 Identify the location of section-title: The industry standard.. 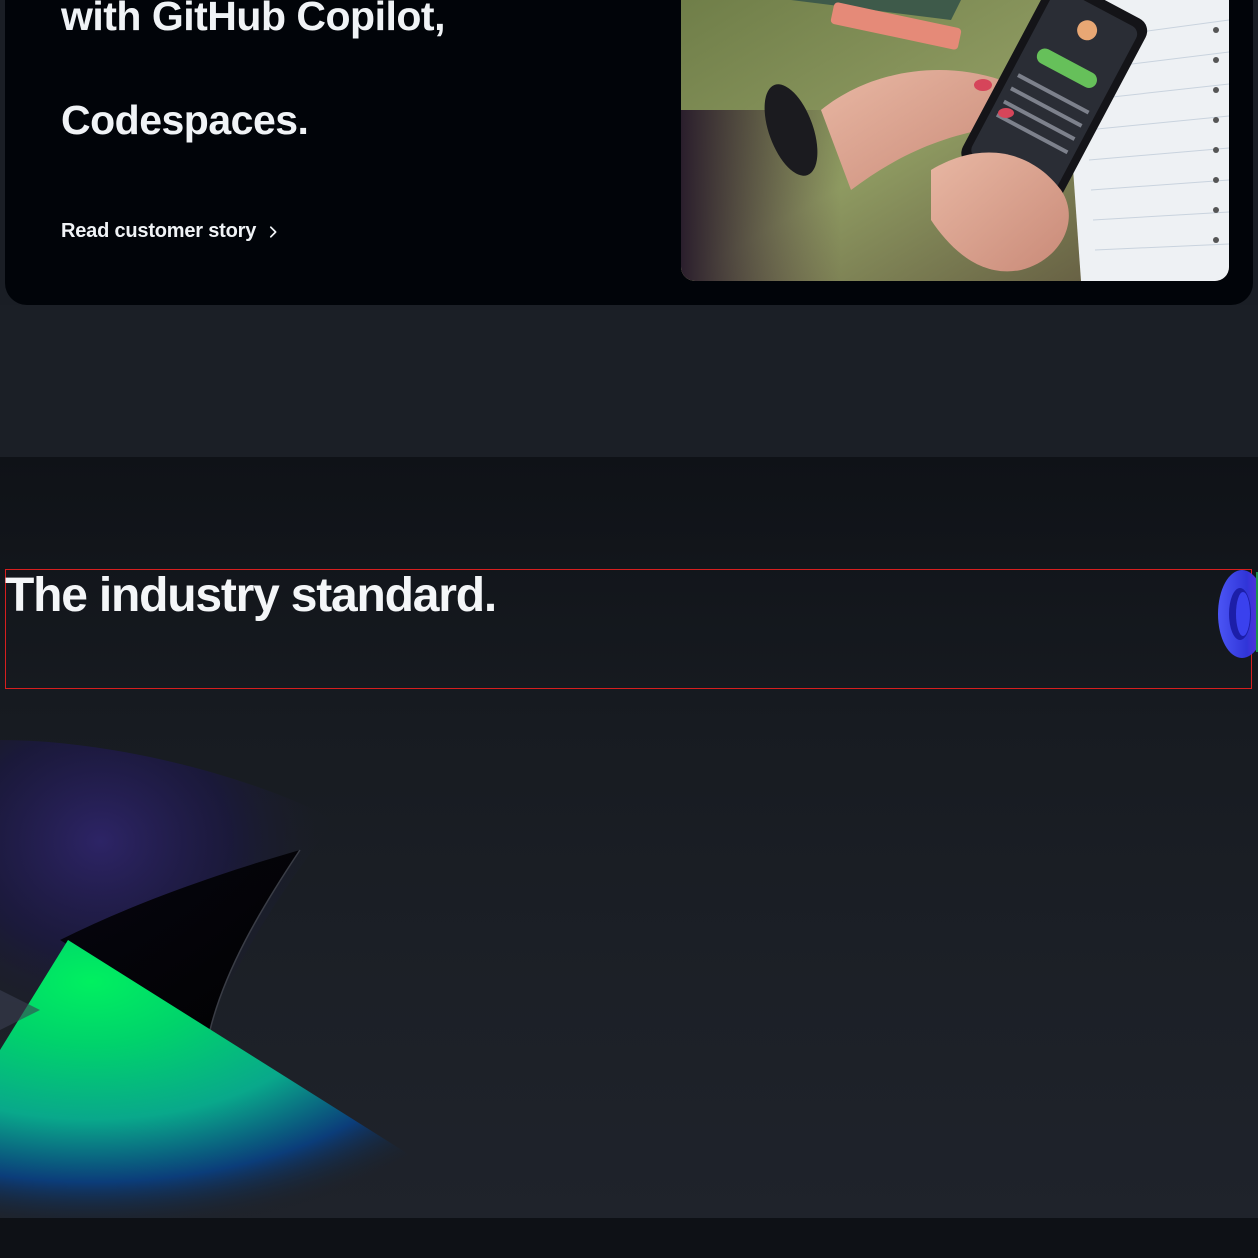
(251, 595).